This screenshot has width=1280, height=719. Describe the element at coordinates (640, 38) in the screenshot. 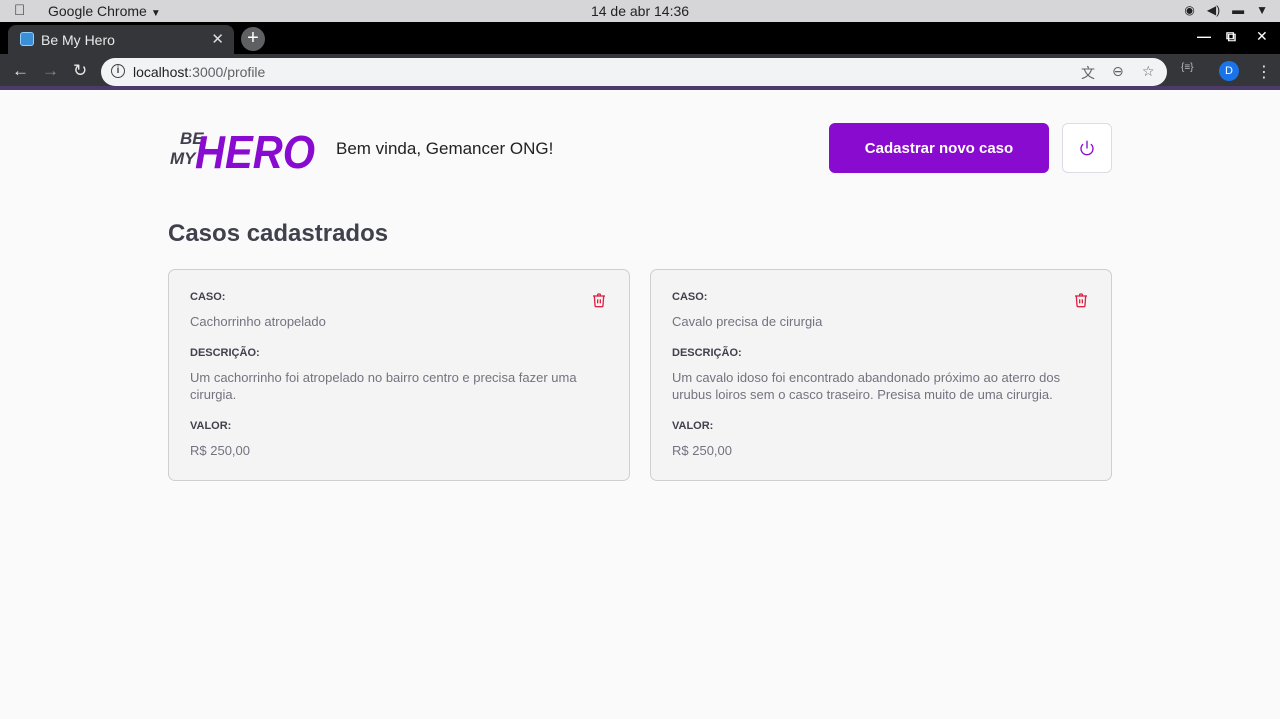

I see `browser-tab-strip: Be My Hero ✕ + — ⧉ ✕` at that location.